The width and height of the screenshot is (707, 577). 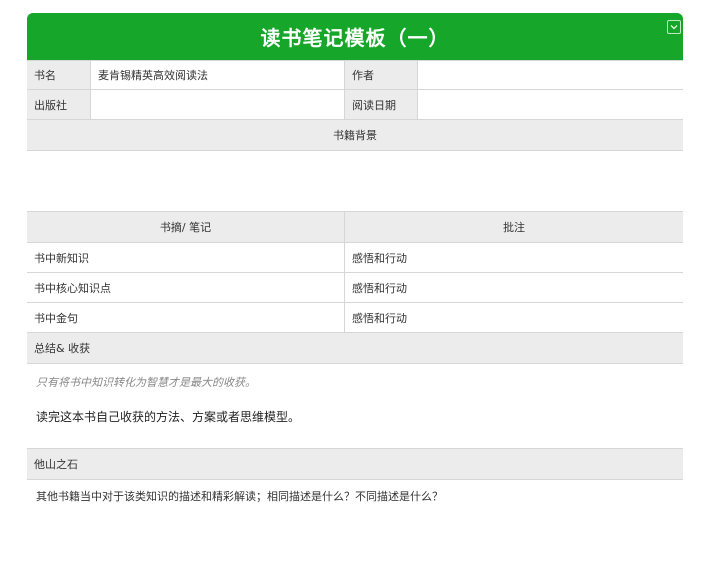 I want to click on notes-header-row: 书摘/ 笔记 批注, so click(x=355, y=227).